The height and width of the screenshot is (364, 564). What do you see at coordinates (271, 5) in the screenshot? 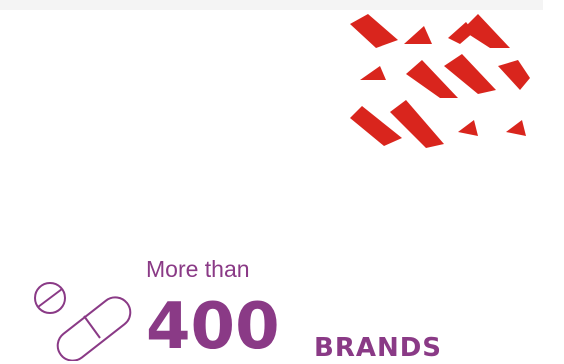
I see `top-band` at bounding box center [271, 5].